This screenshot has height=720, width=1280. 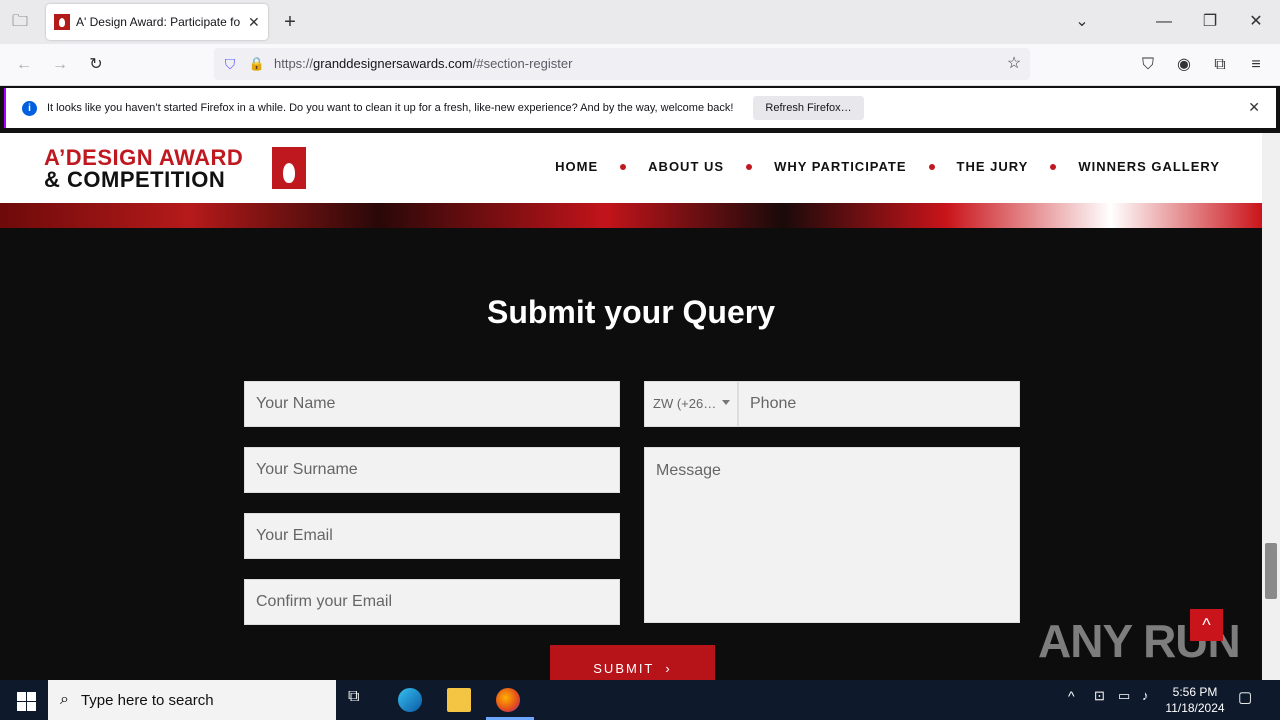 What do you see at coordinates (1220, 65) in the screenshot?
I see `extensions-icon: ⧉` at bounding box center [1220, 65].